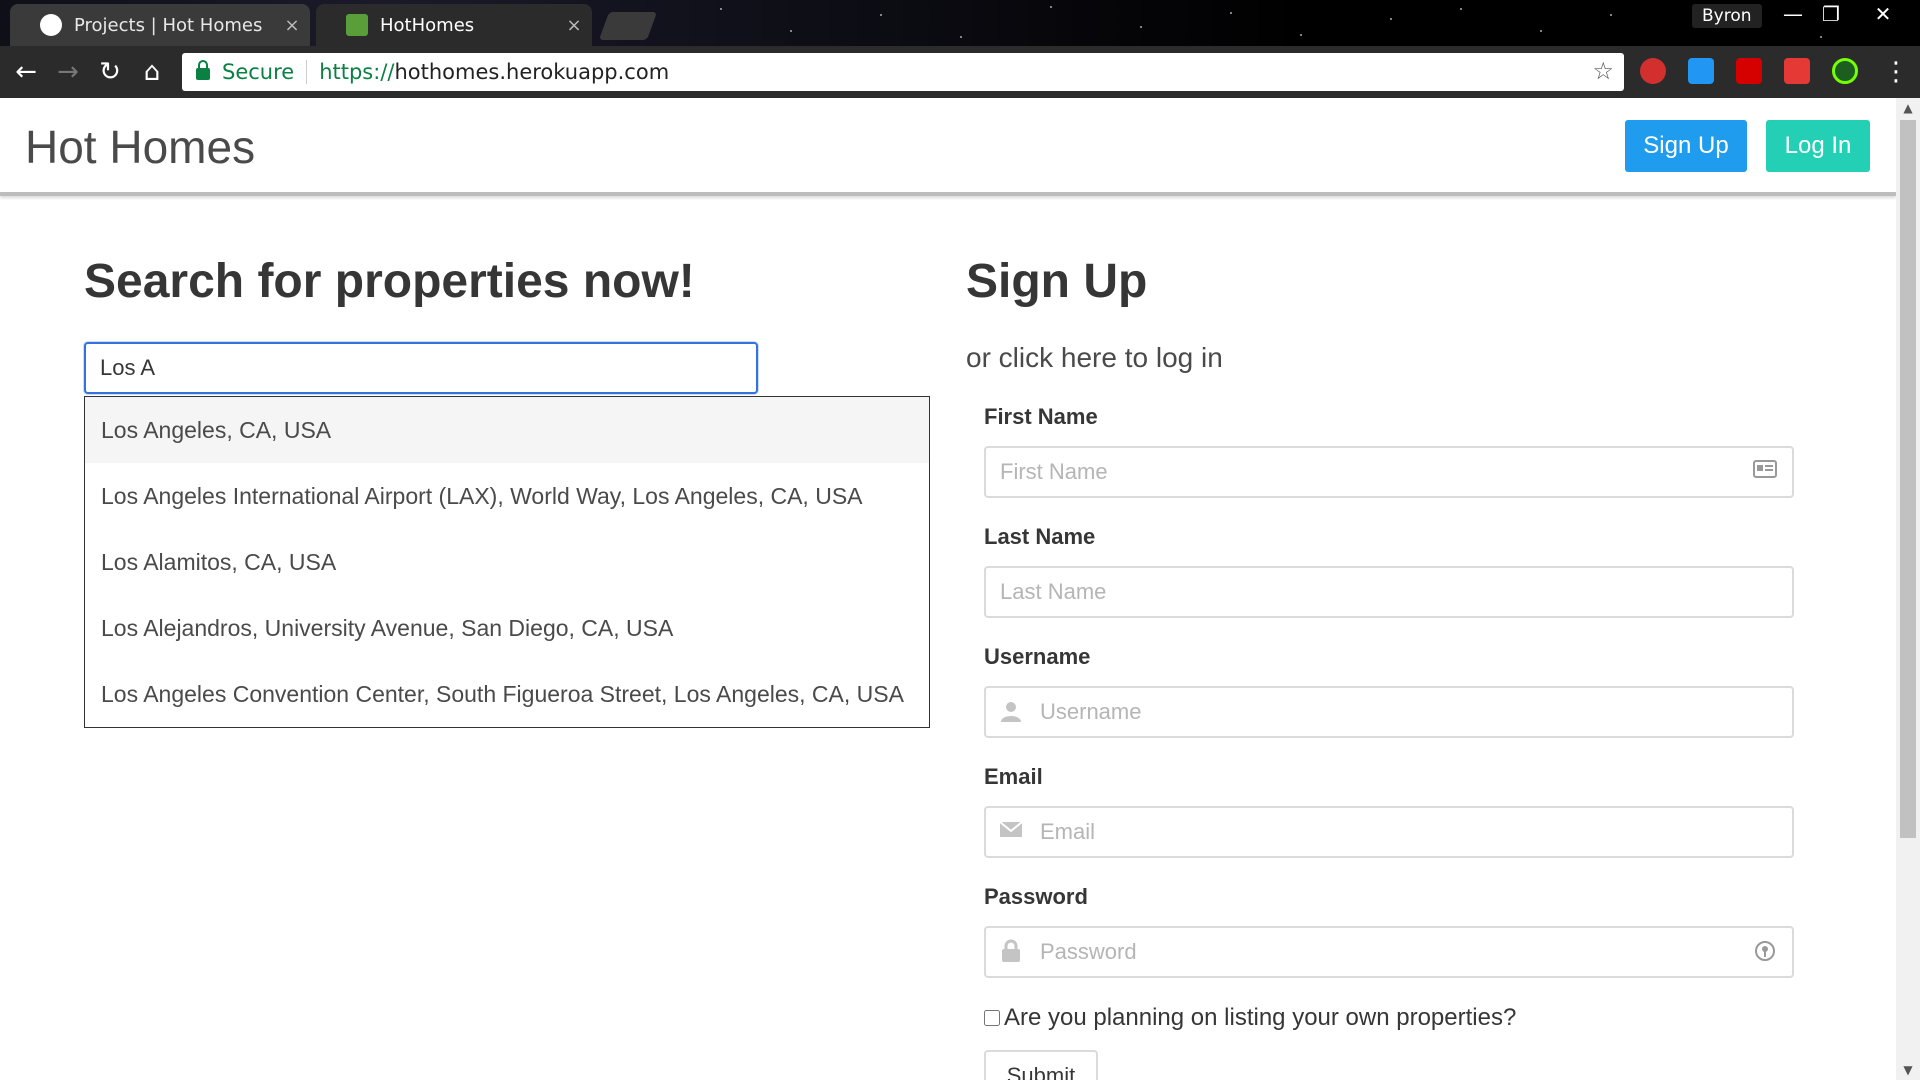  What do you see at coordinates (140, 147) in the screenshot?
I see `brand-logo: Hot Homes` at bounding box center [140, 147].